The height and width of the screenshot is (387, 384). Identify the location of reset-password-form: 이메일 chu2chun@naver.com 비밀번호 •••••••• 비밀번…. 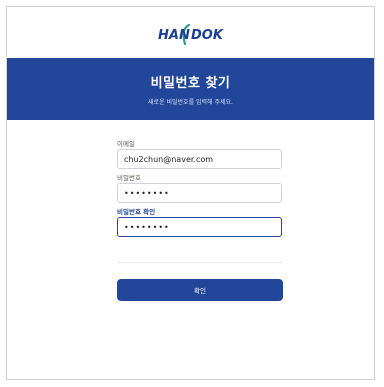
(199, 188).